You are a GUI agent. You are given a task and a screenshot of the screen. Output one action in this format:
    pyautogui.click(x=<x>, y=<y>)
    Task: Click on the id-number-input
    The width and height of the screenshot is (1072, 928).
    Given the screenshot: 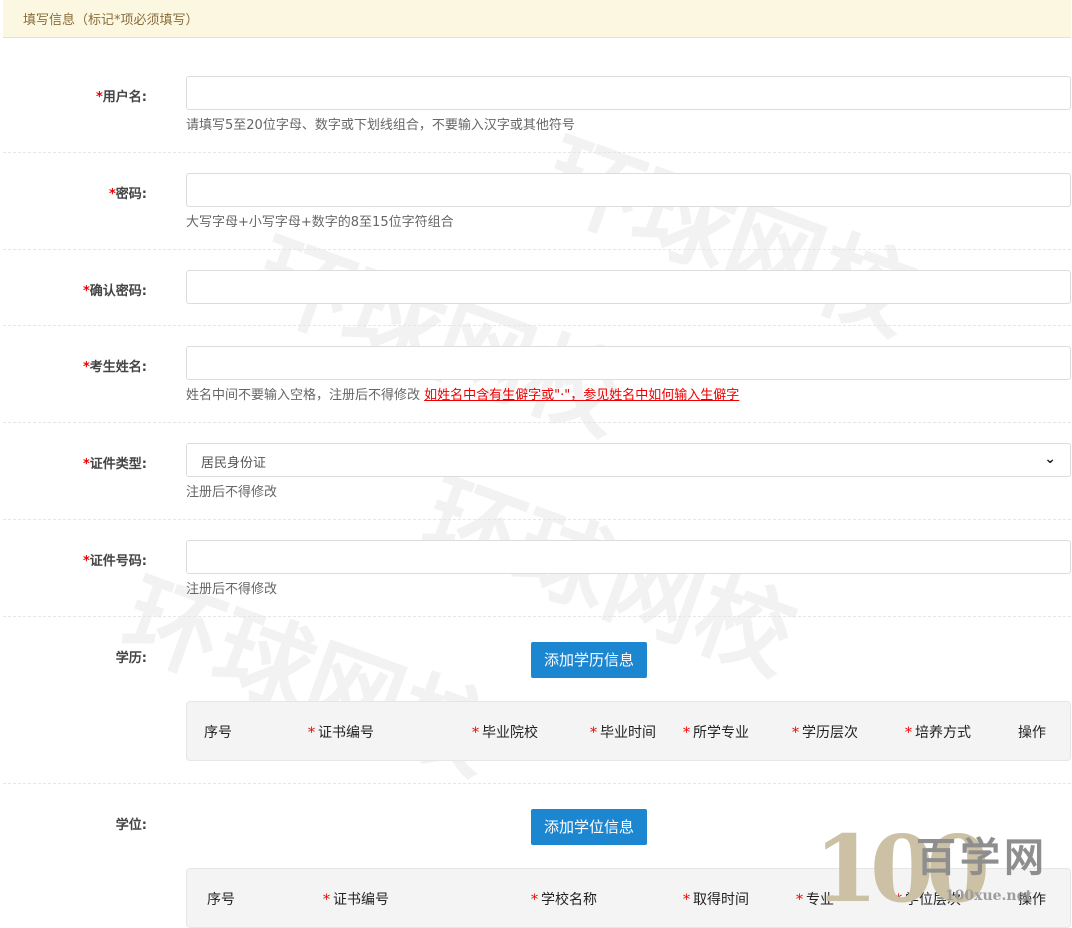 What is the action you would take?
    pyautogui.click(x=628, y=557)
    